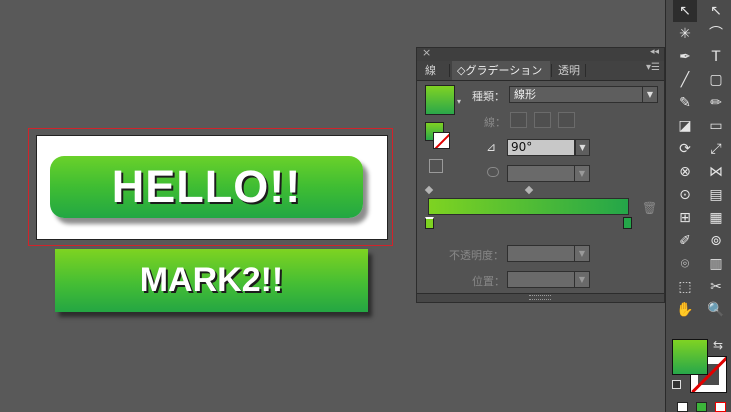 This screenshot has width=731, height=412. Describe the element at coordinates (541, 147) in the screenshot. I see `angle-input: 90°` at that location.